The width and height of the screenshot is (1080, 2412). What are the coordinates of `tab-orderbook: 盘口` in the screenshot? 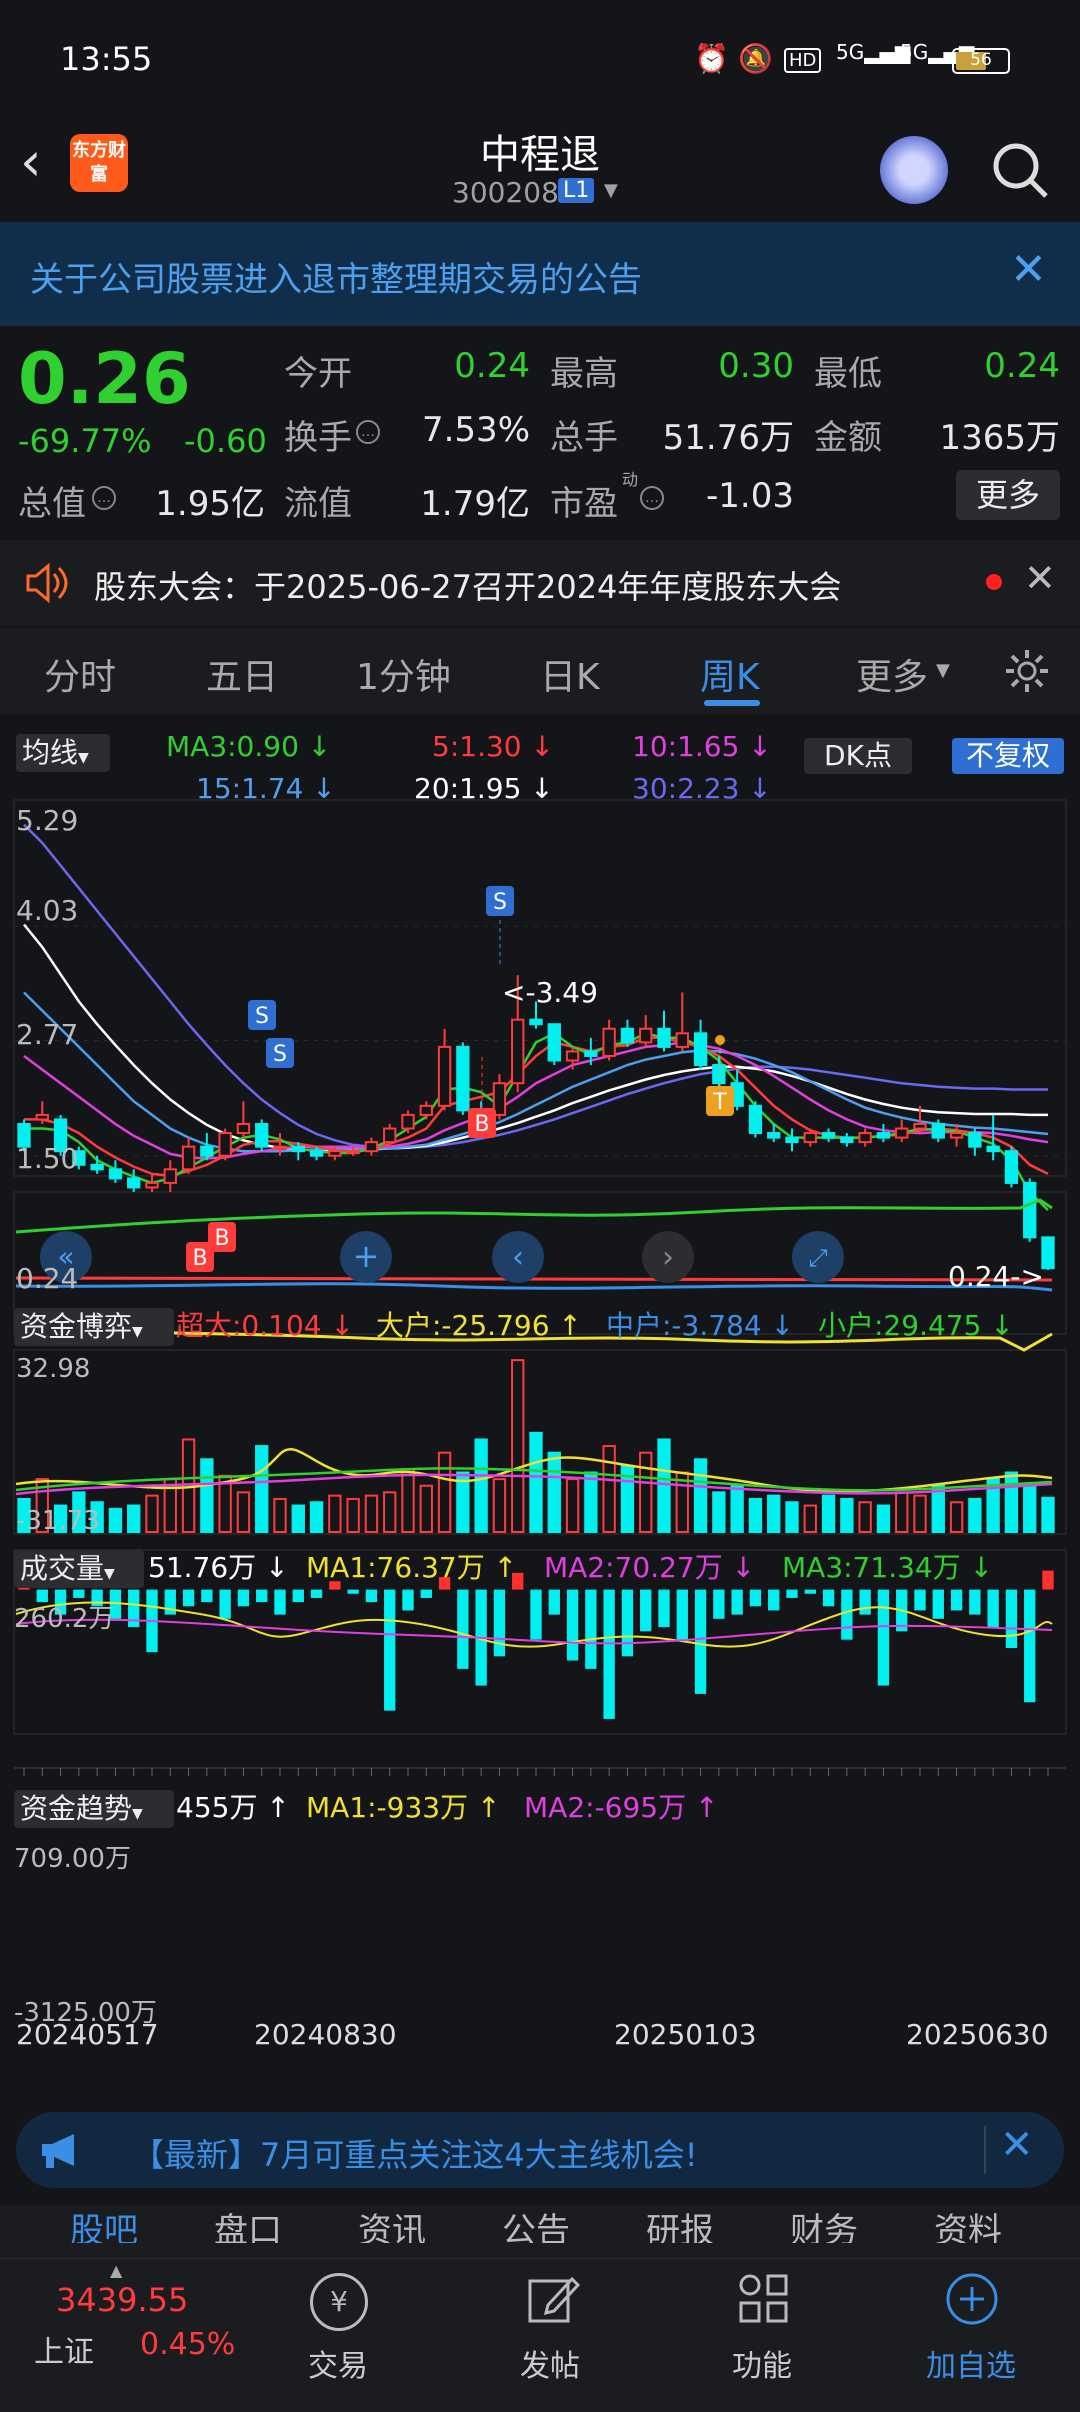 It's located at (248, 2223).